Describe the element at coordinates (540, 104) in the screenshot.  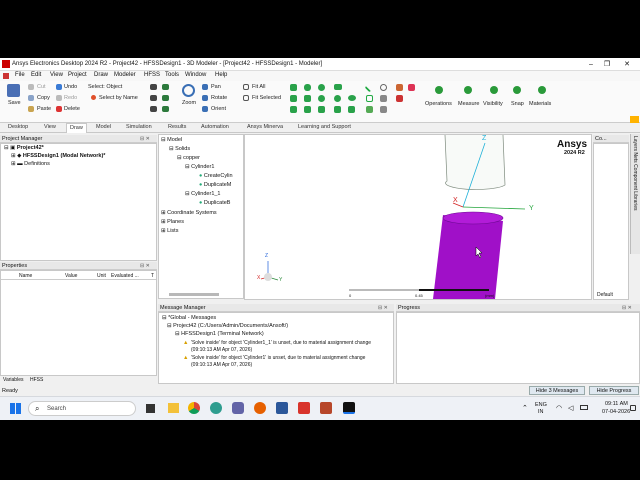
I see `materials-button: Materials` at that location.